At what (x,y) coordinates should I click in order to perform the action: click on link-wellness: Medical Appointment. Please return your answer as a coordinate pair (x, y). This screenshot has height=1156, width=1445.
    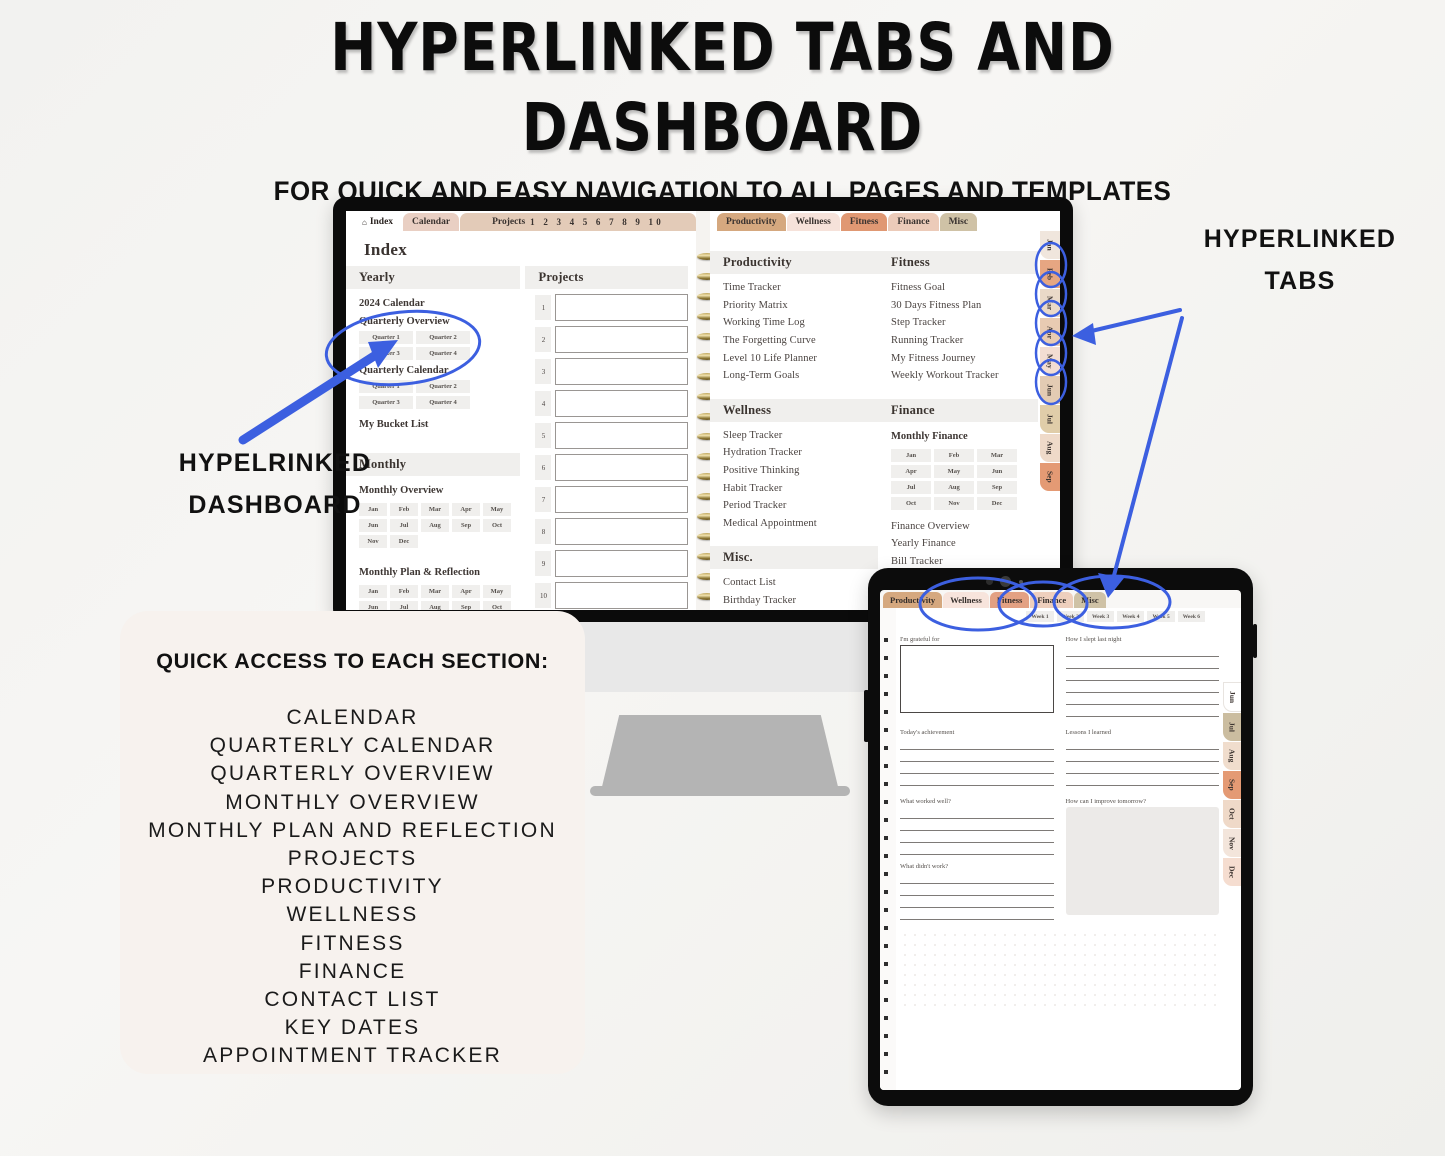
    Looking at the image, I should click on (794, 524).